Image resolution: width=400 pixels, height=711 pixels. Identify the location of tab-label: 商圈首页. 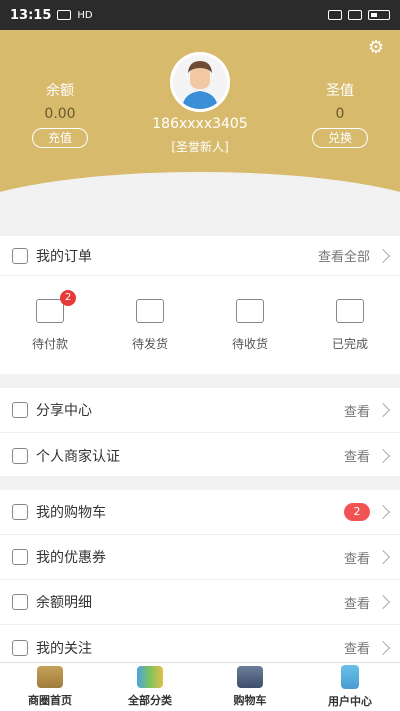
(50, 700).